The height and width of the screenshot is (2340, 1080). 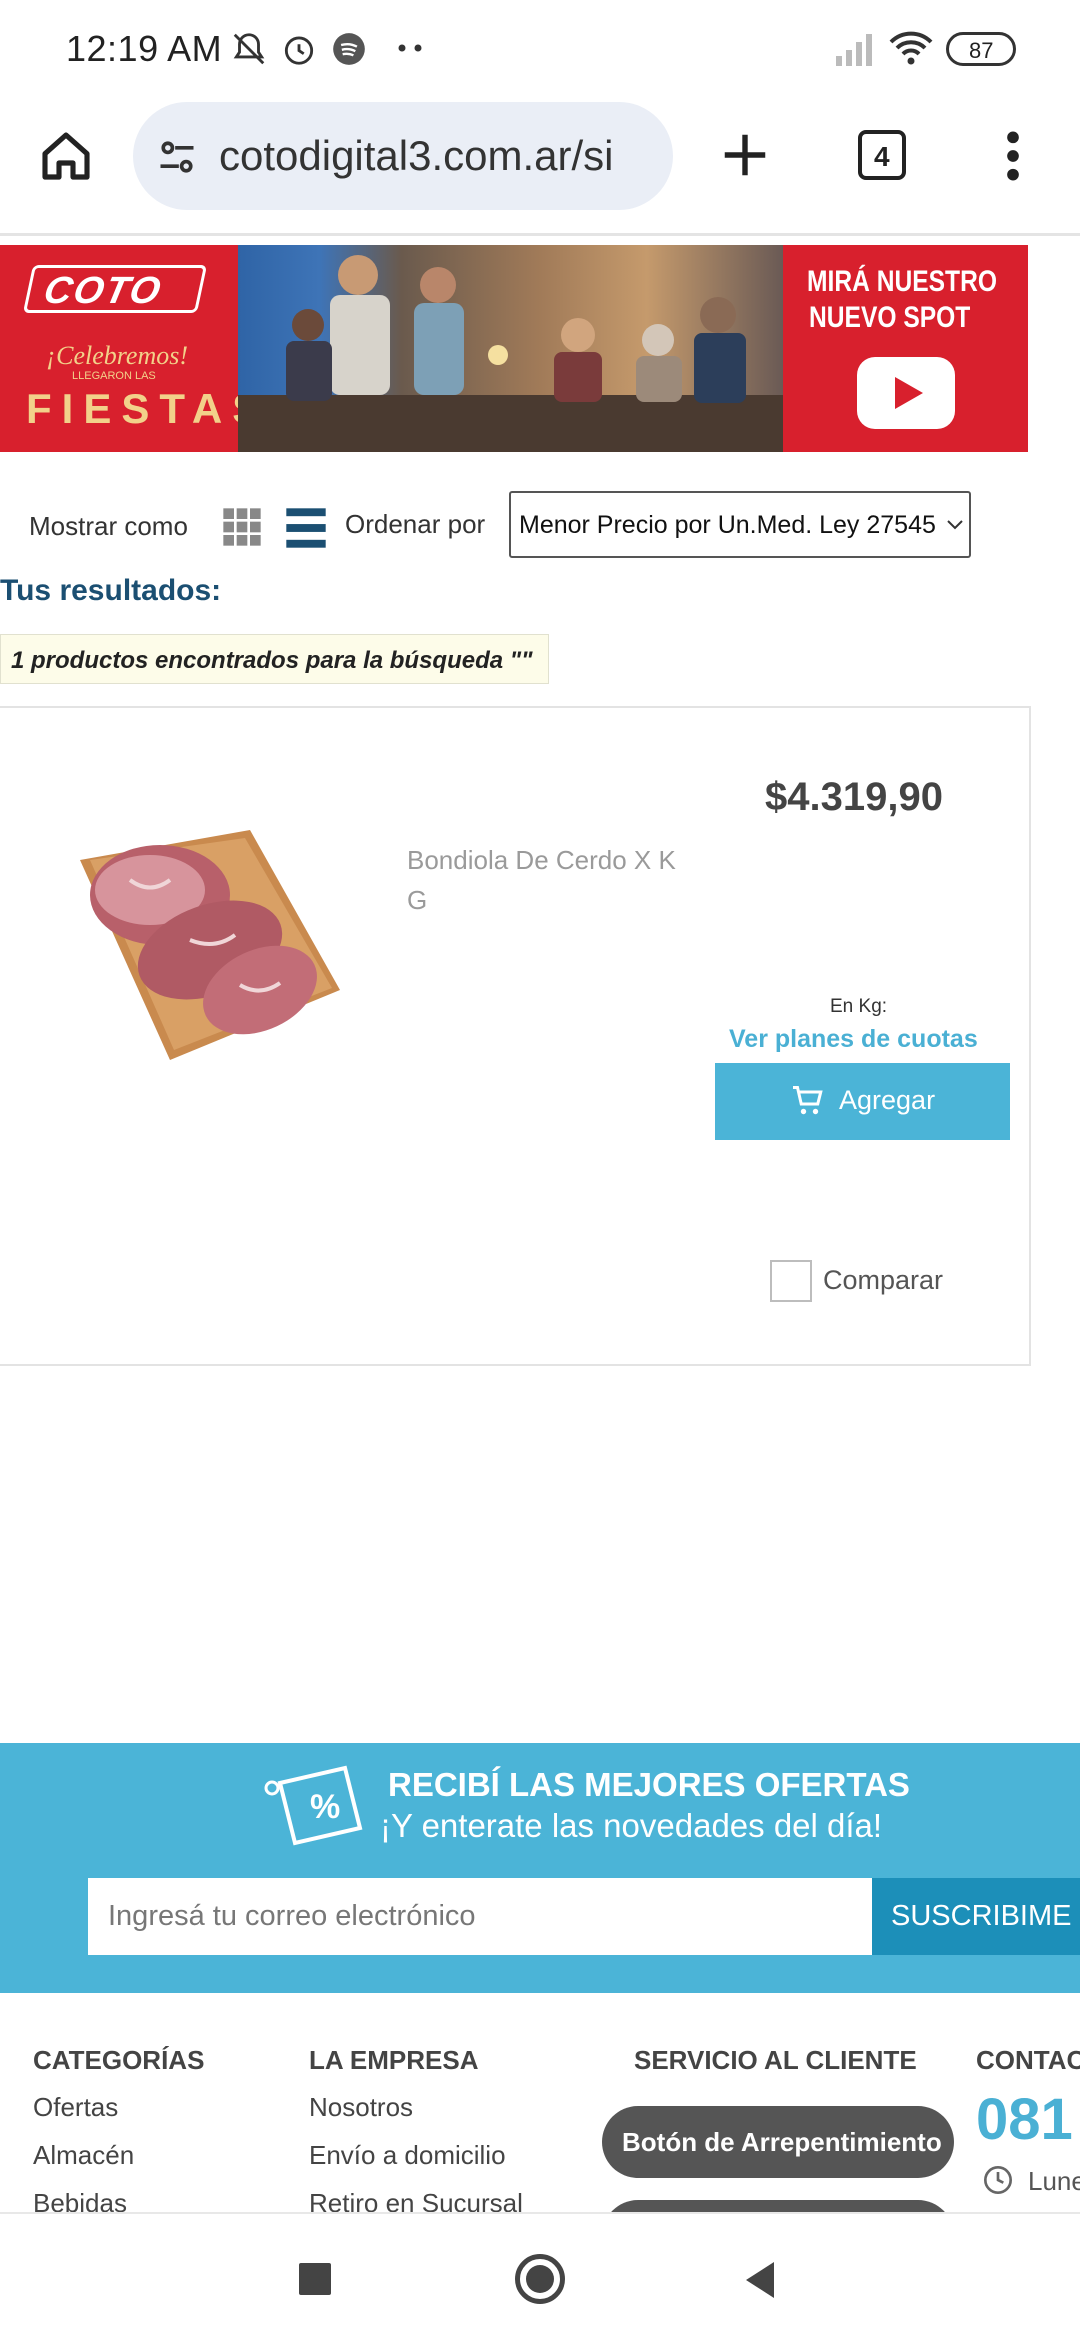 I want to click on footer-link-bebidas: Bebidas, so click(x=80, y=2200).